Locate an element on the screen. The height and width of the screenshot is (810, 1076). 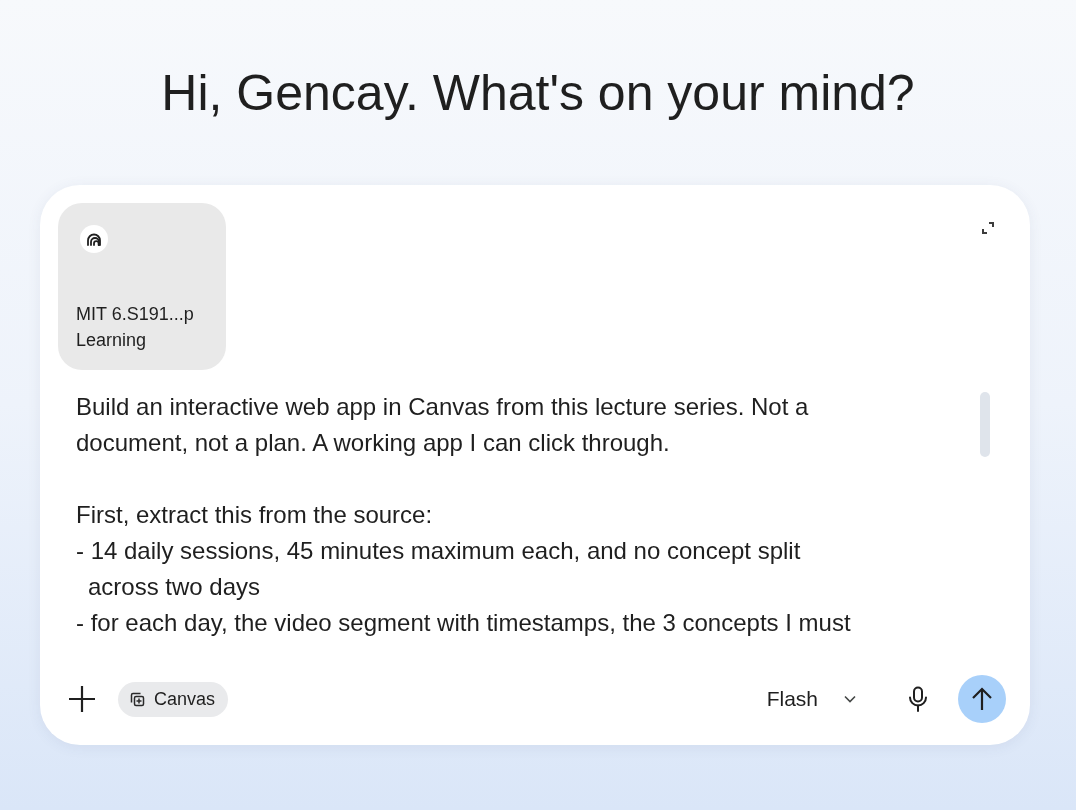
arrow-up-icon is located at coordinates (982, 699).